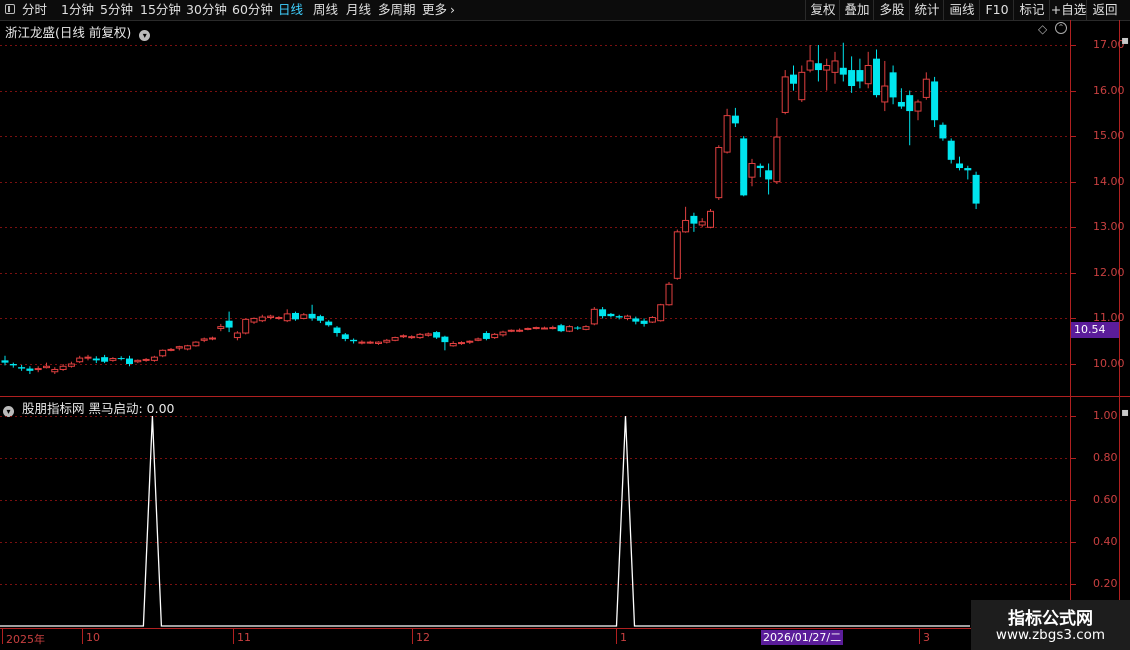 The image size is (1130, 650). What do you see at coordinates (1109, 363) in the screenshot?
I see `y-tick-label: 10.00` at bounding box center [1109, 363].